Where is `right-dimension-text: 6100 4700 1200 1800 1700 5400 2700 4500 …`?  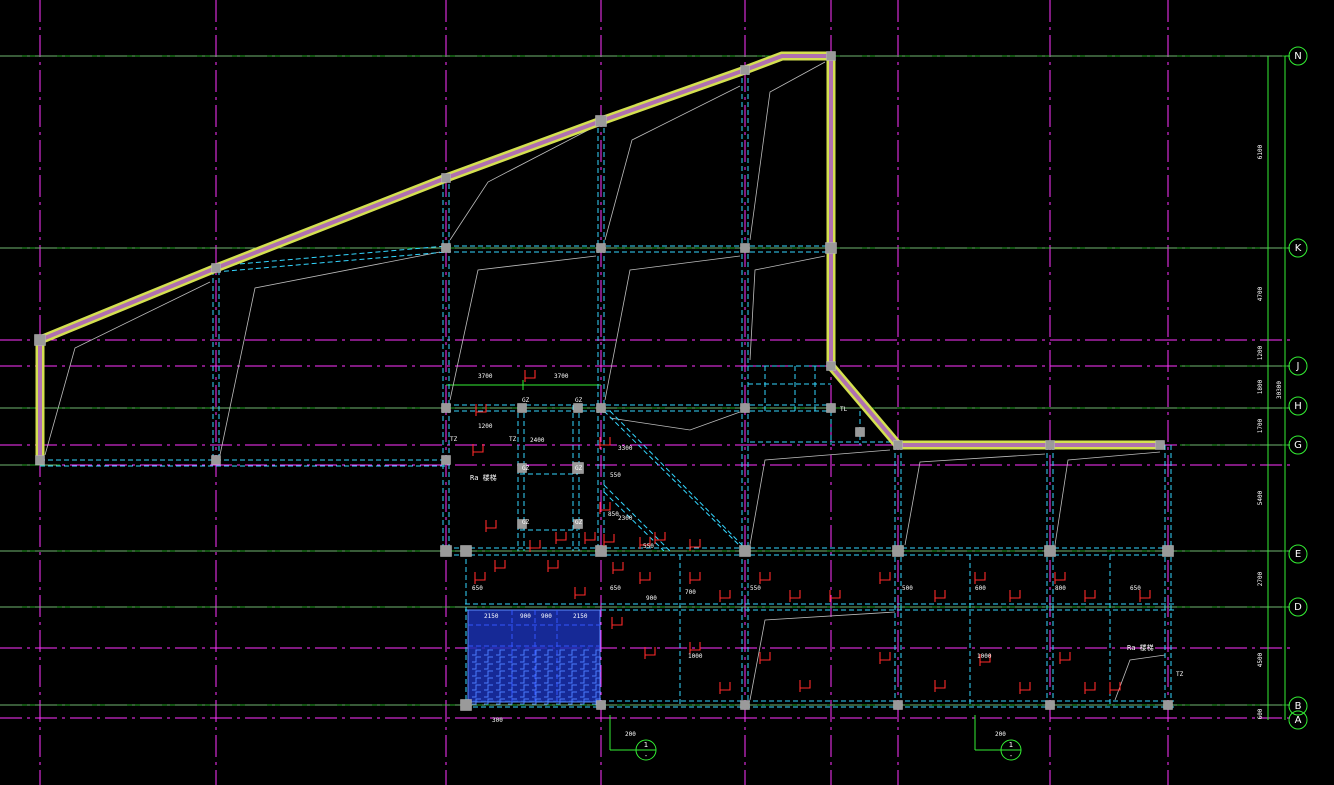 right-dimension-text: 6100 4700 1200 1800 1700 5400 2700 4500 … is located at coordinates (1270, 431).